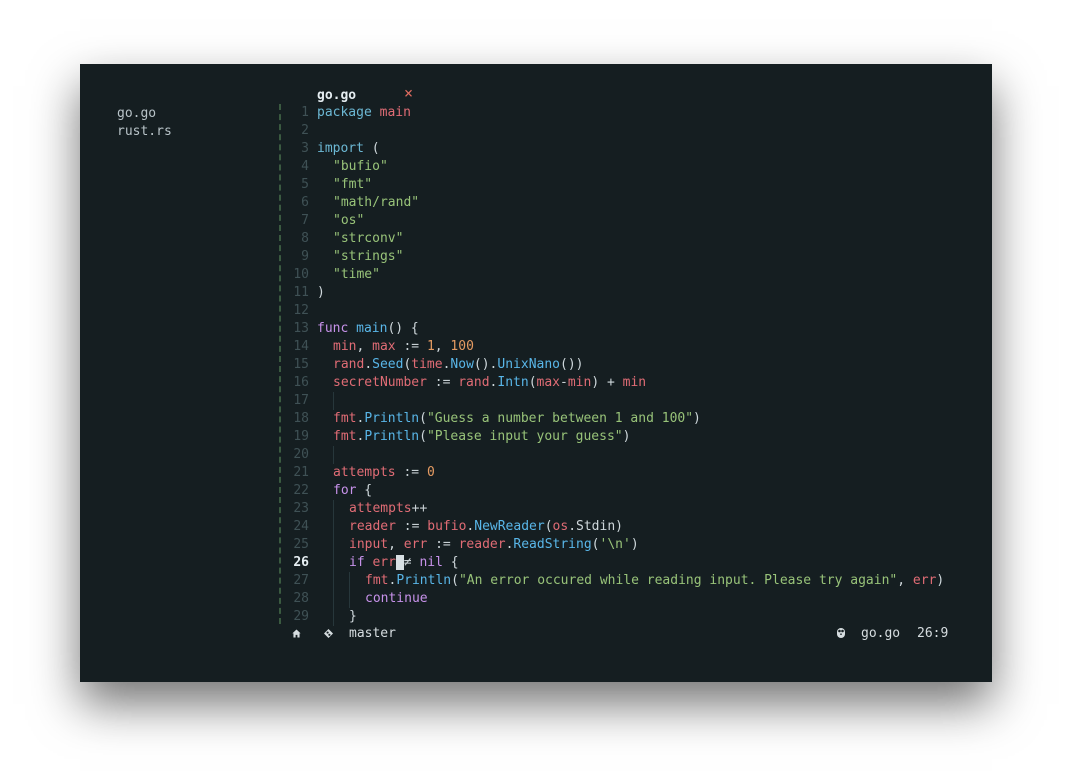 This screenshot has width=1072, height=778. What do you see at coordinates (635, 113) in the screenshot?
I see `code-line: 1 package main` at bounding box center [635, 113].